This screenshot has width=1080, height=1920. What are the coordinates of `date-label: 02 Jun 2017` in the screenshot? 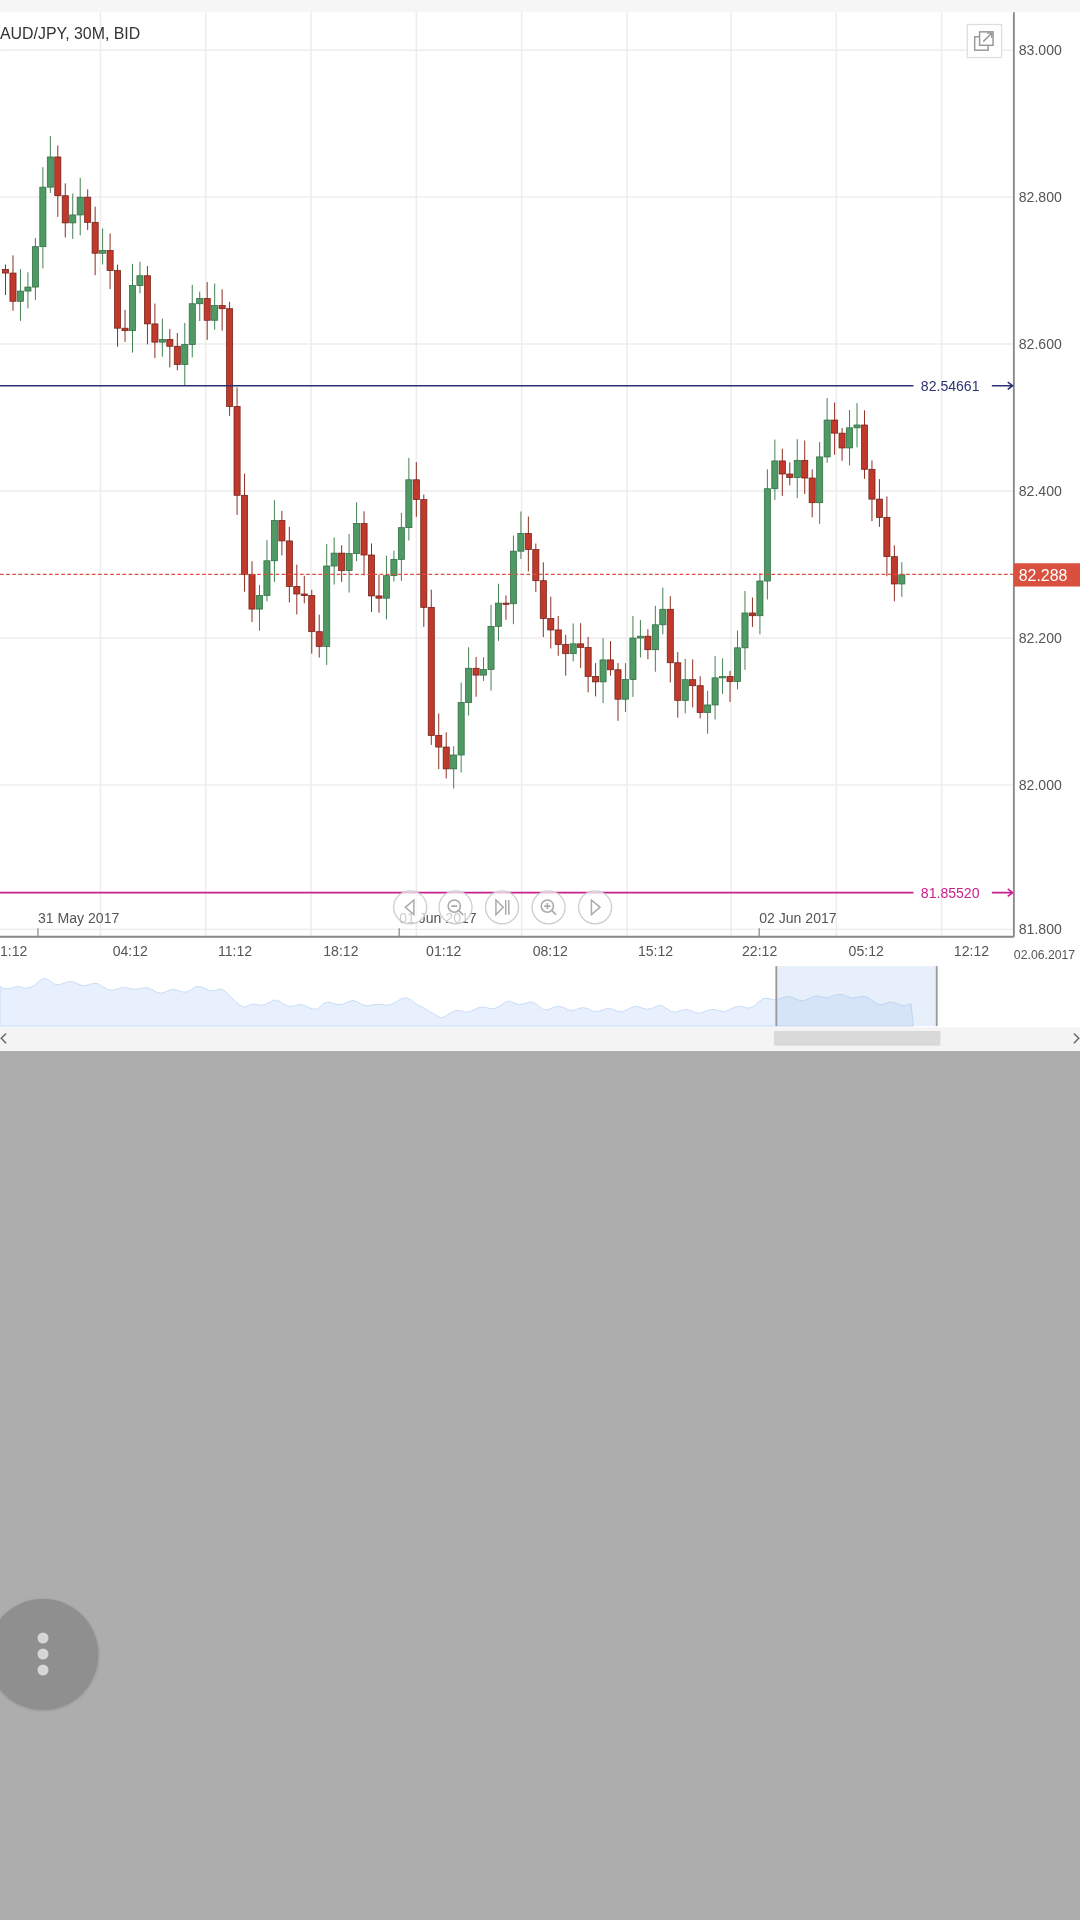 It's located at (798, 918).